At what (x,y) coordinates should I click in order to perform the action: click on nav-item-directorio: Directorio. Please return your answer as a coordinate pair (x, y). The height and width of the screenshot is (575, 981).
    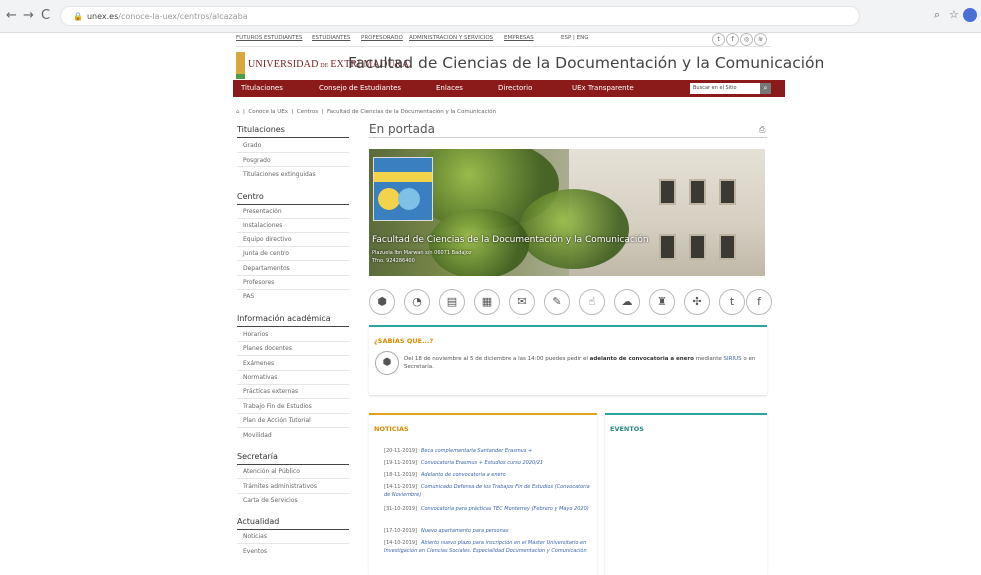
    Looking at the image, I should click on (515, 88).